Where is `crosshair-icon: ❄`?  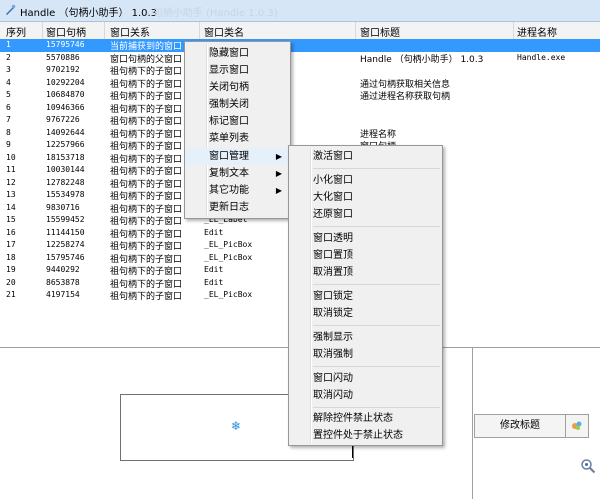
crosshair-icon: ❄ is located at coordinates (236, 426).